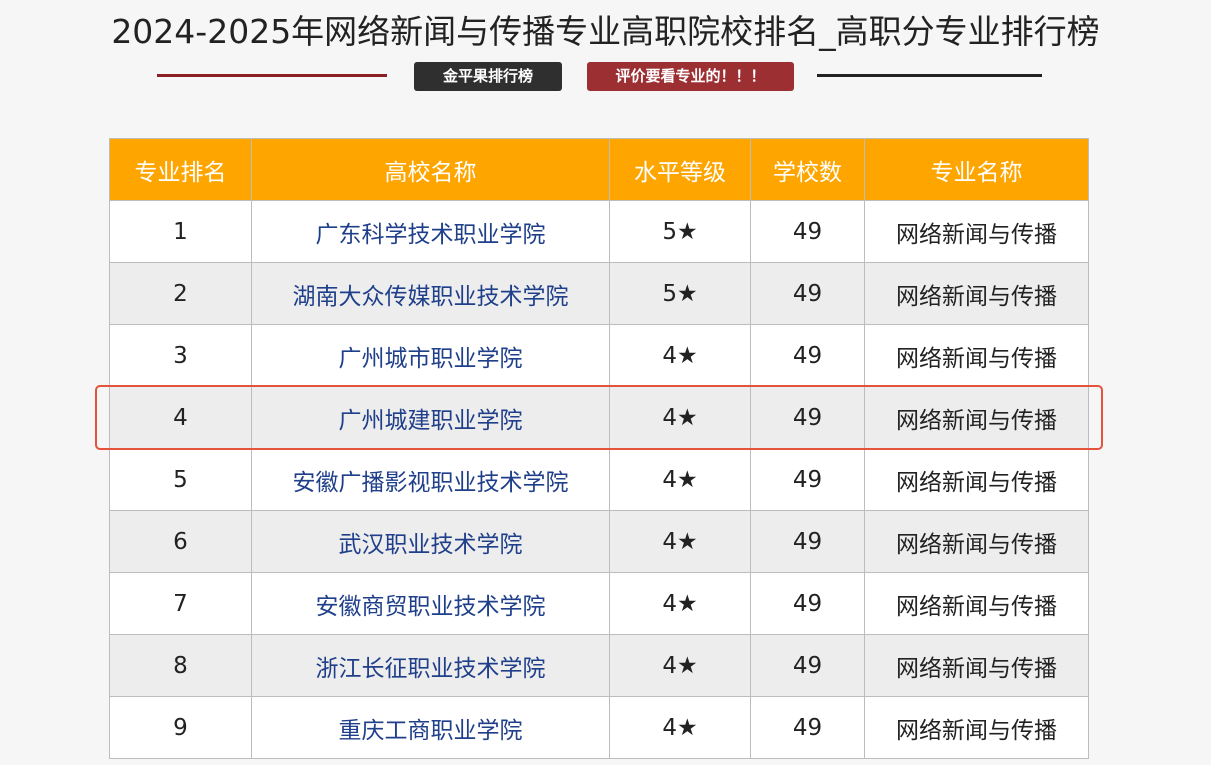 The height and width of the screenshot is (765, 1211). What do you see at coordinates (431, 607) in the screenshot?
I see `school-link: 安徽商贸职业技术学院` at bounding box center [431, 607].